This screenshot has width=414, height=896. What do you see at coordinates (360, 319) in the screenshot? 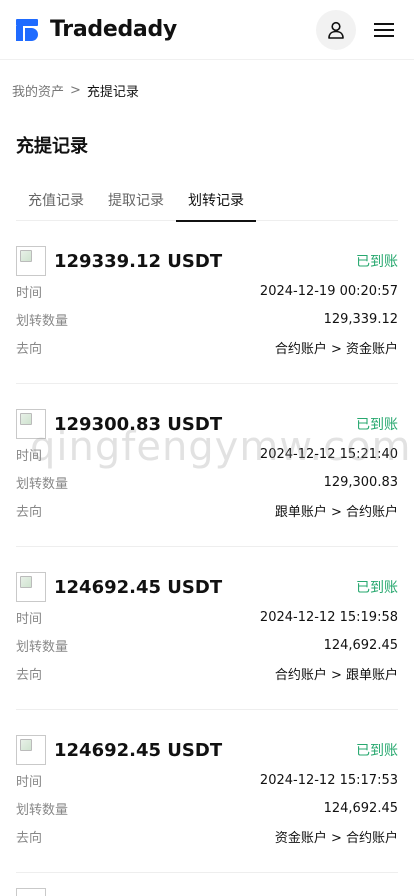
I see `quantity-value: 129,339.12` at bounding box center [360, 319].